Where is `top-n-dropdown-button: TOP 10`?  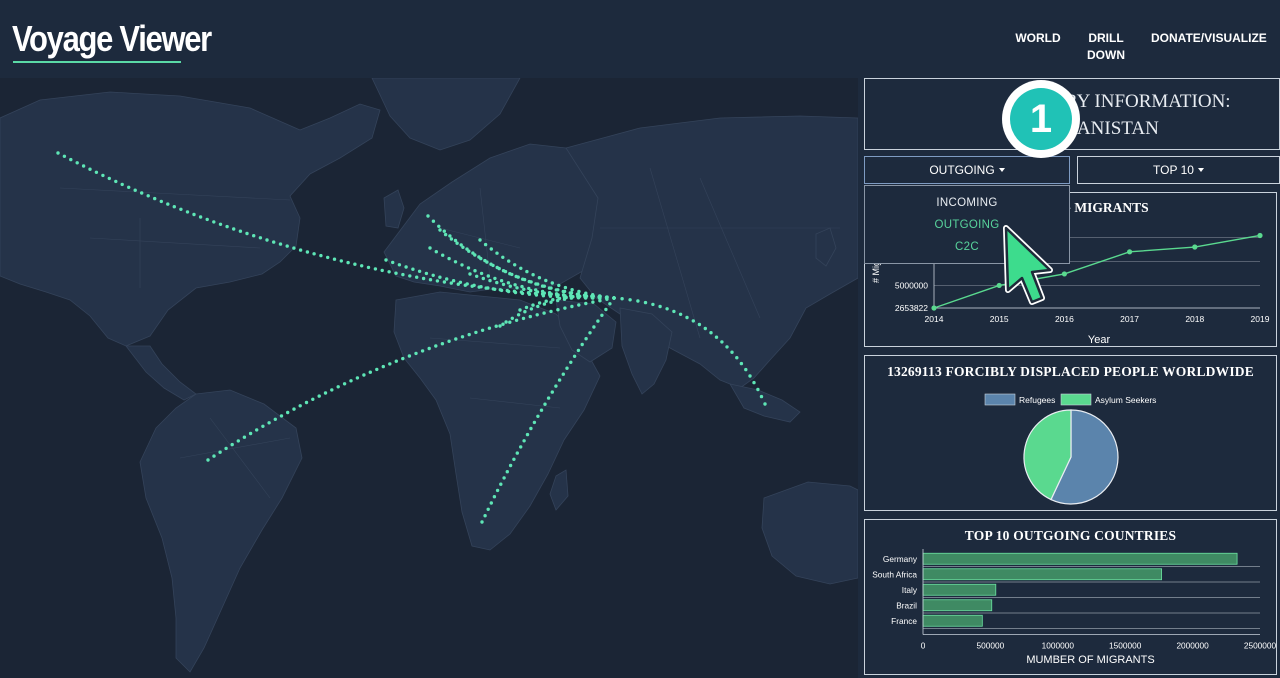 top-n-dropdown-button: TOP 10 is located at coordinates (1178, 170).